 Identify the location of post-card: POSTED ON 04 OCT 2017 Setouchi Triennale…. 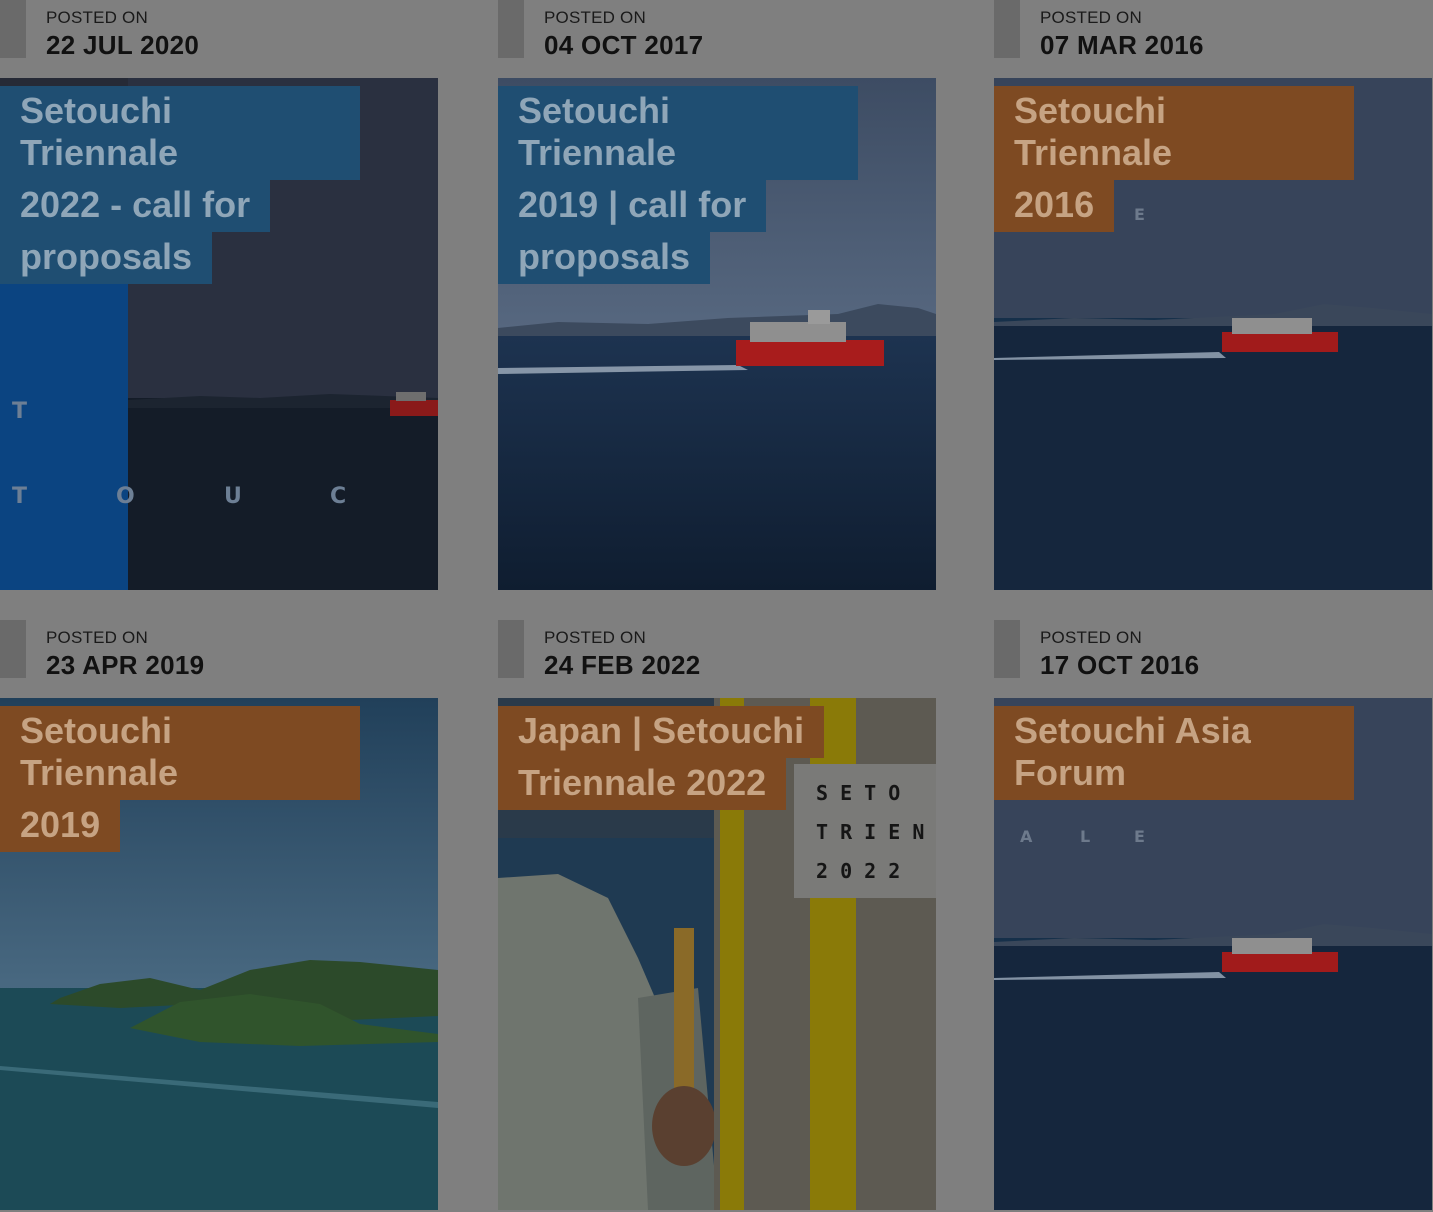
(717, 295).